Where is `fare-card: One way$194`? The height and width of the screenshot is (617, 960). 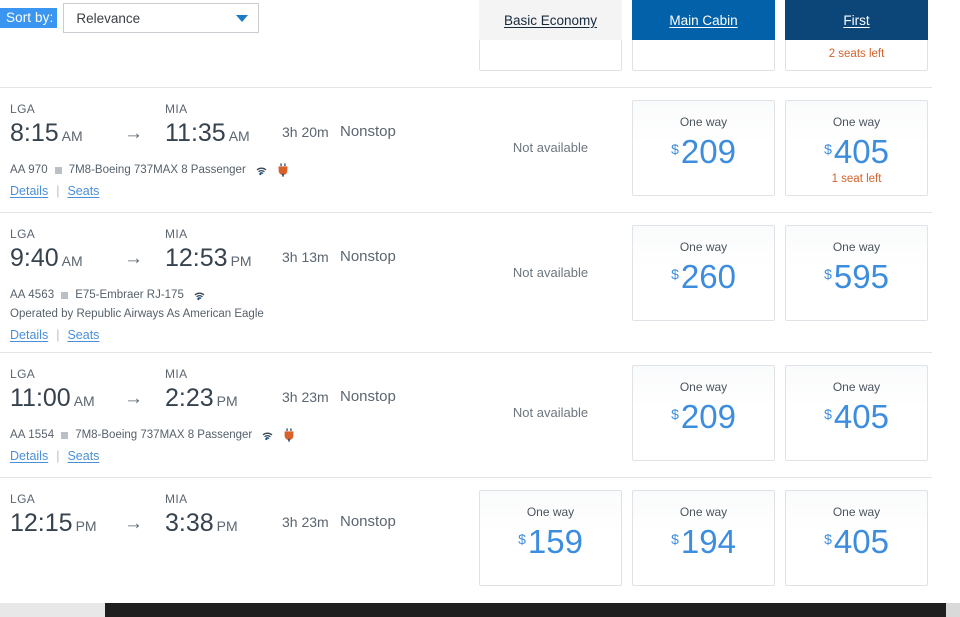
fare-card: One way$194 is located at coordinates (703, 538).